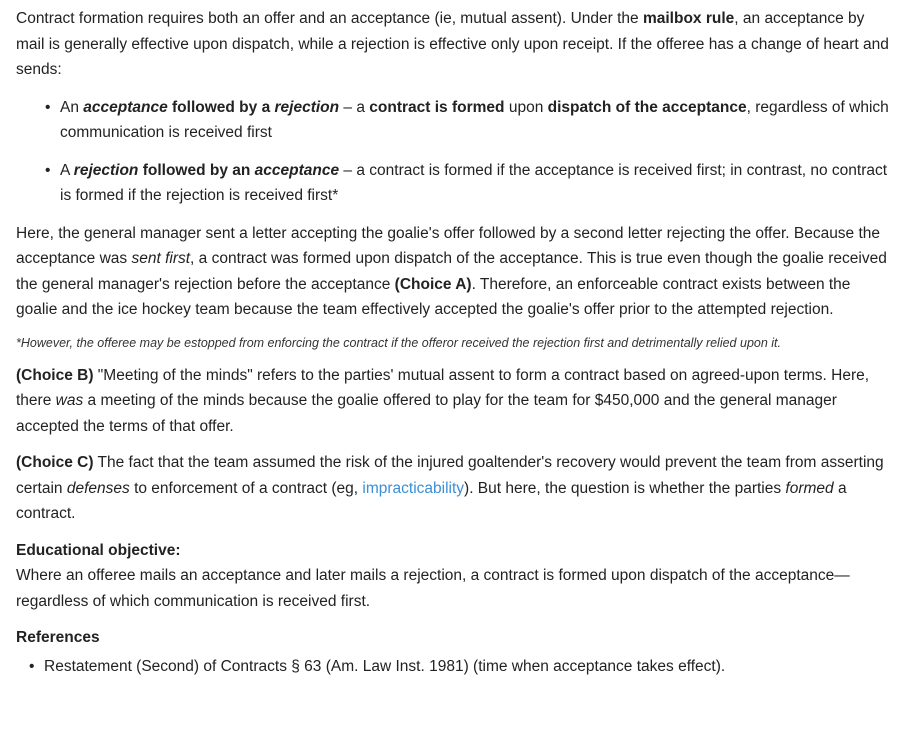 This screenshot has height=735, width=905. I want to click on impracticability-link: impracticability, so click(413, 488).